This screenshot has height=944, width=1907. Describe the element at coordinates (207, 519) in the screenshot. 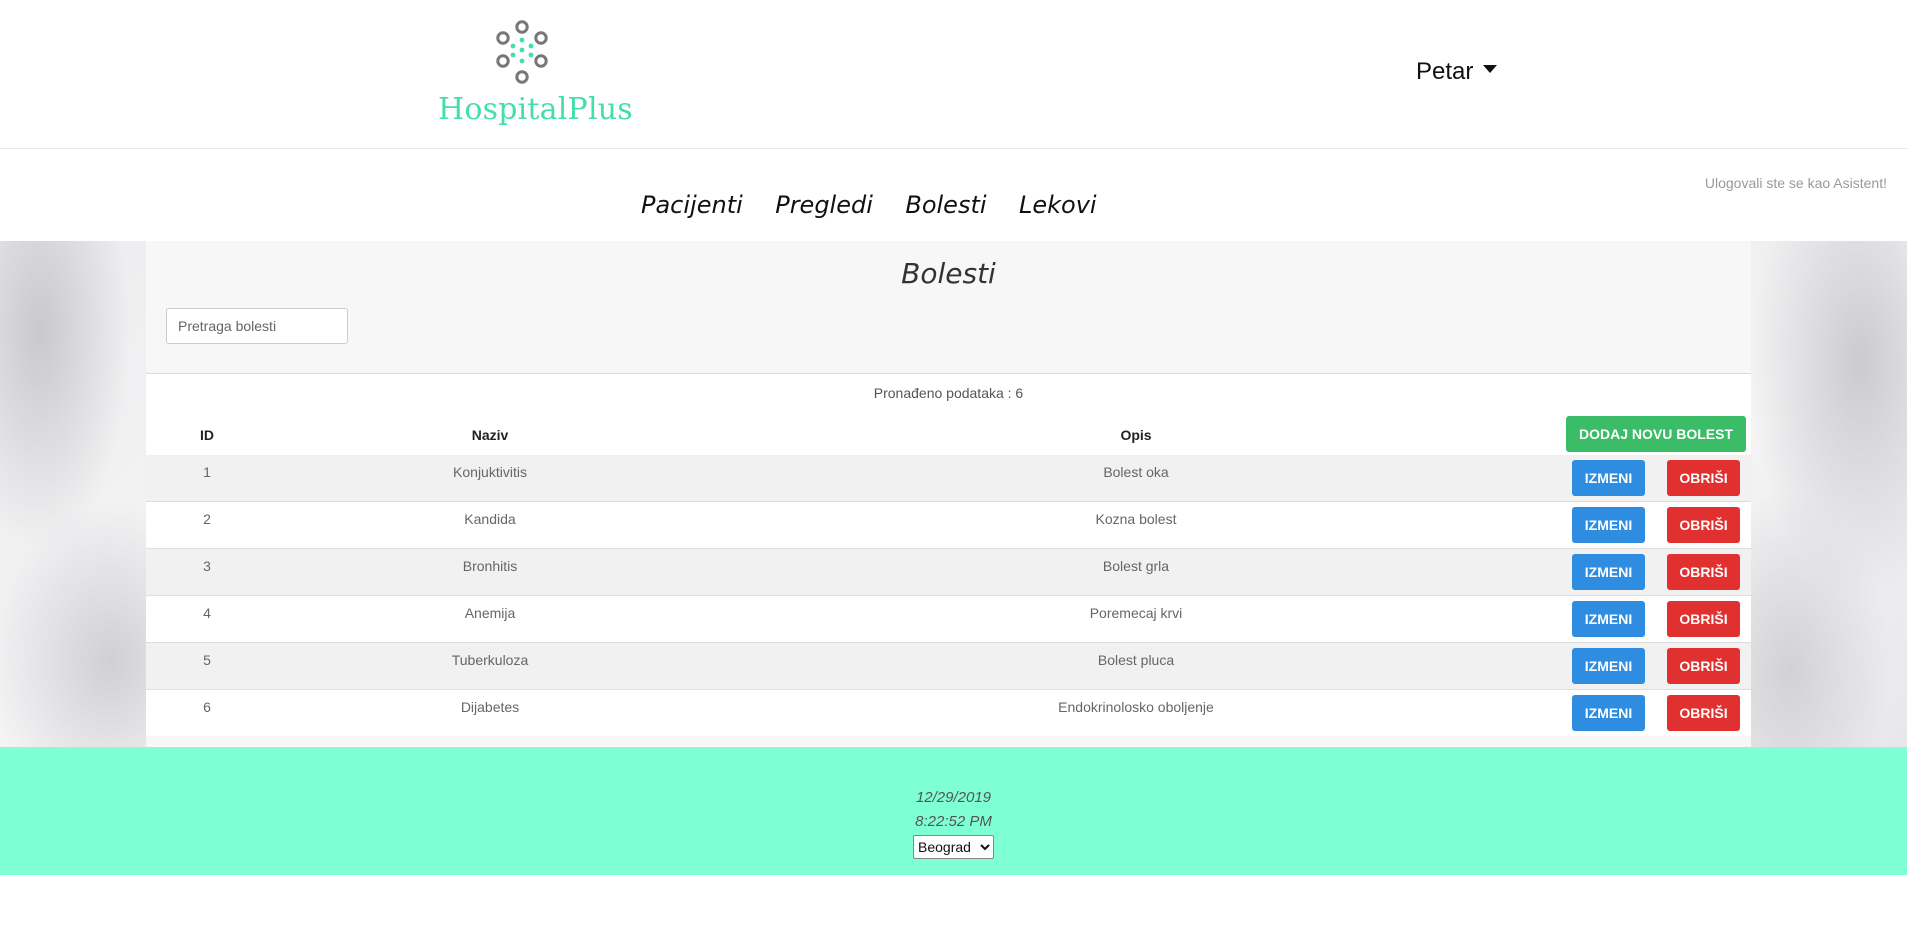

I see `cell-id: 2` at that location.